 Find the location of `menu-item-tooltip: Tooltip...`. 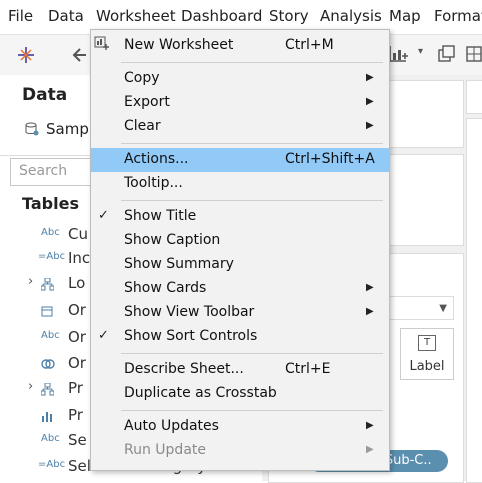

menu-item-tooltip: Tooltip... is located at coordinates (240, 184).